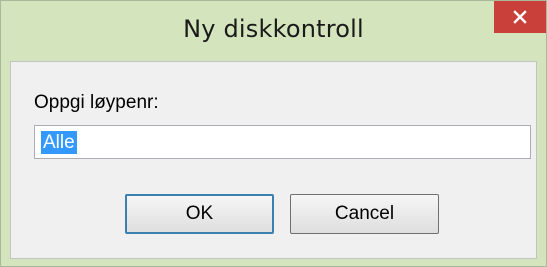 This screenshot has height=267, width=547. Describe the element at coordinates (96, 102) in the screenshot. I see `prompt-label: Oppgi løypenr:` at that location.